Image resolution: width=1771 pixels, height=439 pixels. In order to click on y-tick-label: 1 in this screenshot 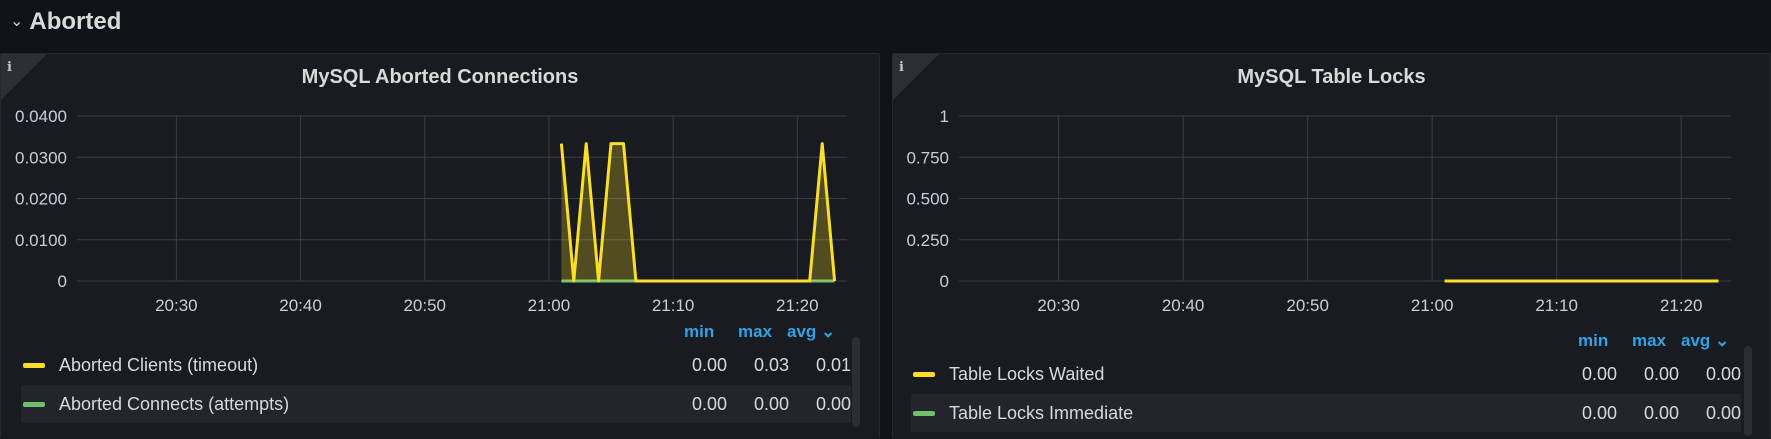, I will do `click(944, 116)`.